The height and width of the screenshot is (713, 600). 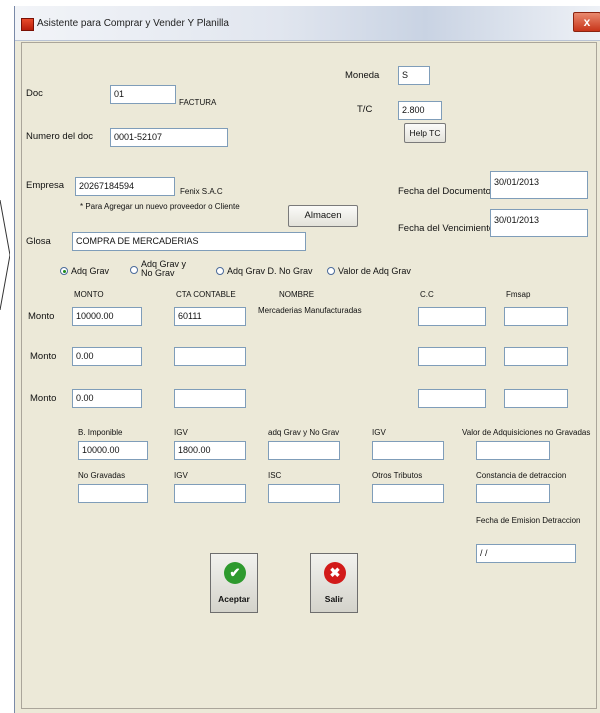 What do you see at coordinates (210, 398) in the screenshot?
I see `row3-cta-input` at bounding box center [210, 398].